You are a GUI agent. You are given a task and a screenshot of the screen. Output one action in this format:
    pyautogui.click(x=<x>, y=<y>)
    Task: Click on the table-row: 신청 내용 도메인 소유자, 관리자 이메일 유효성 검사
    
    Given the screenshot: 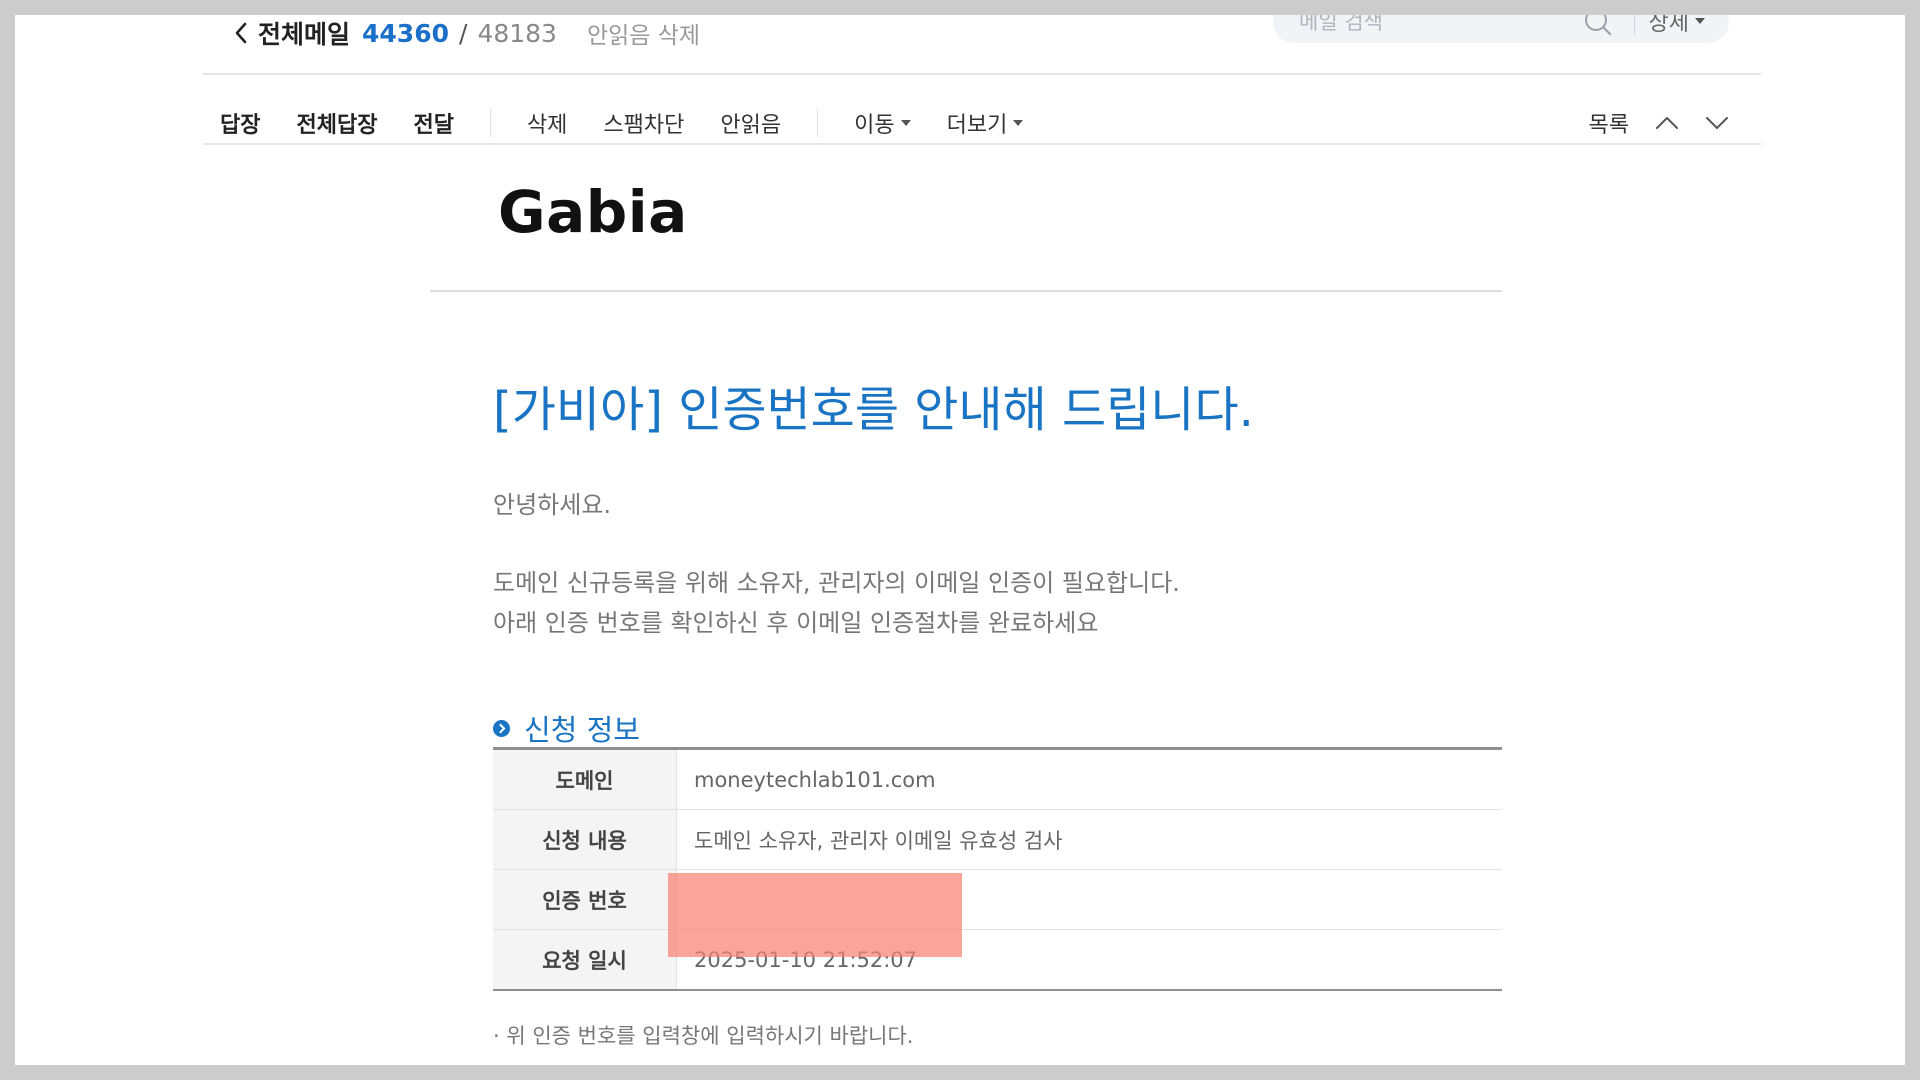 What is the action you would take?
    pyautogui.click(x=997, y=839)
    